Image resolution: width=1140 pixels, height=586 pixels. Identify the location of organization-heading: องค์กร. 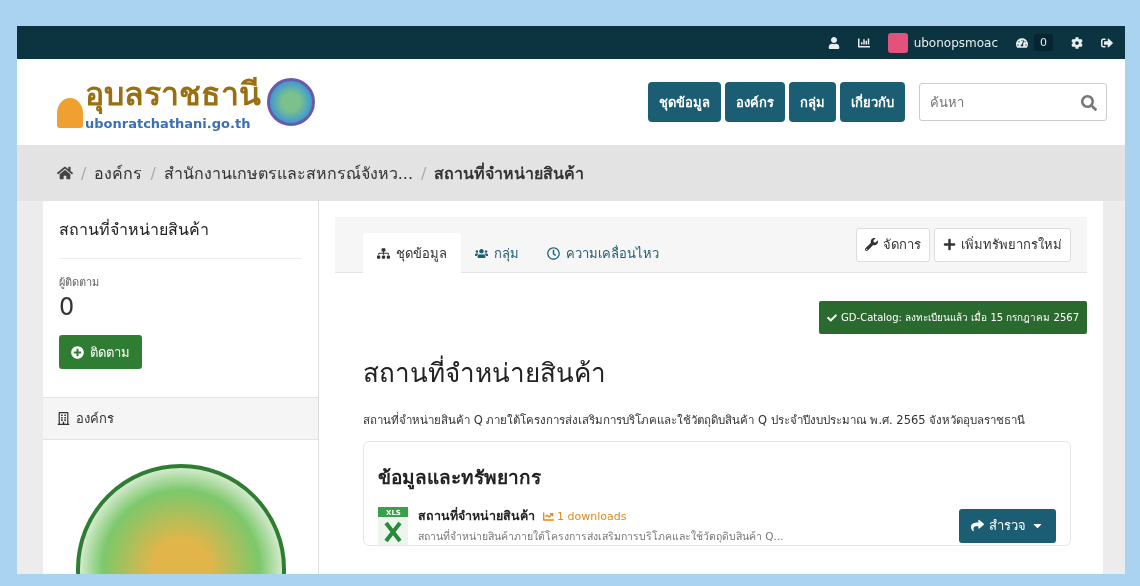
(95, 419).